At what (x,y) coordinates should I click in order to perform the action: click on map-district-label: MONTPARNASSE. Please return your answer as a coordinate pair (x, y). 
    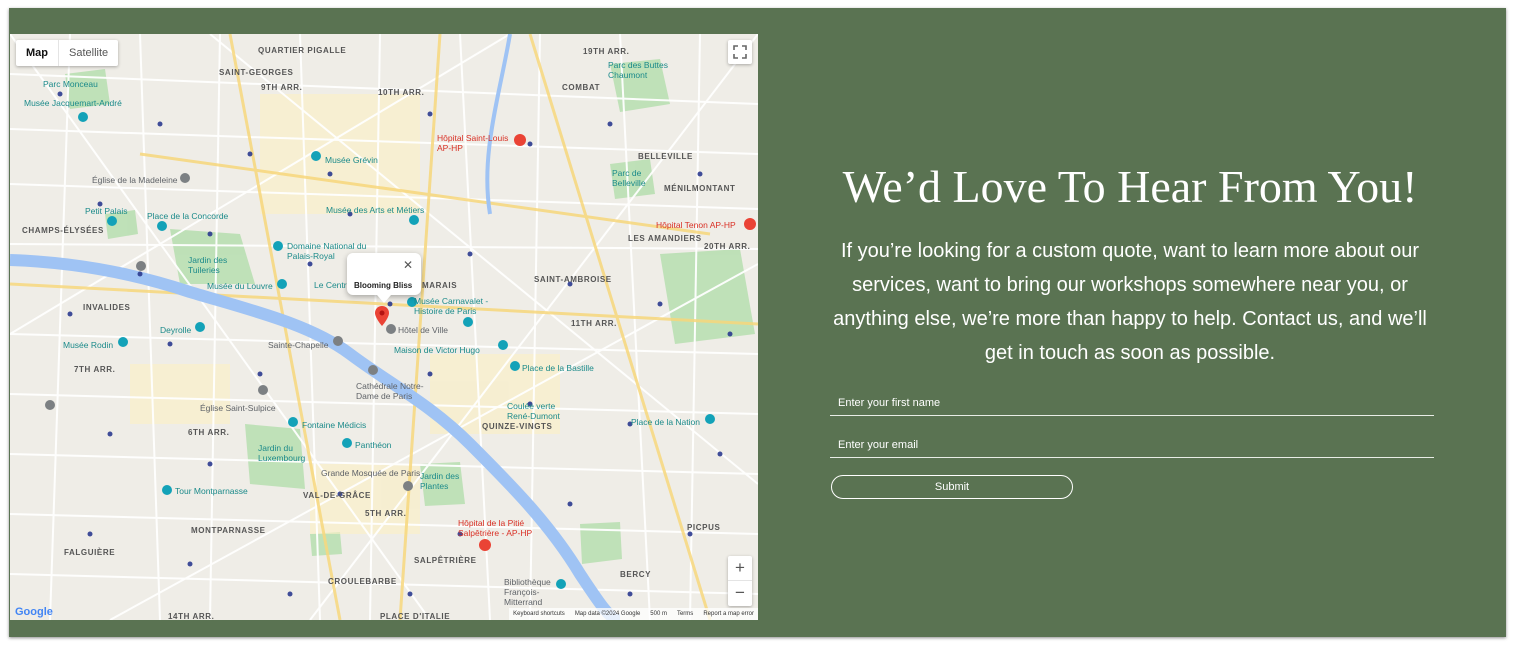
    Looking at the image, I should click on (228, 530).